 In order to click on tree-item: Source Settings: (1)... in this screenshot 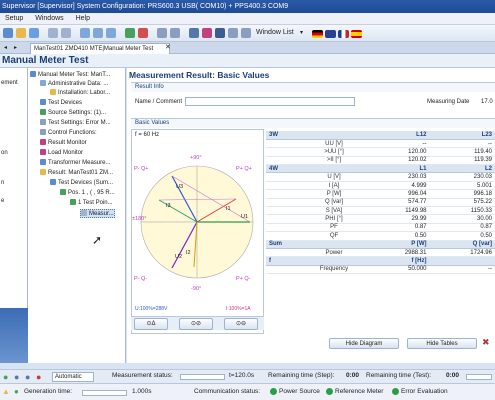, I will do `click(73, 113)`.